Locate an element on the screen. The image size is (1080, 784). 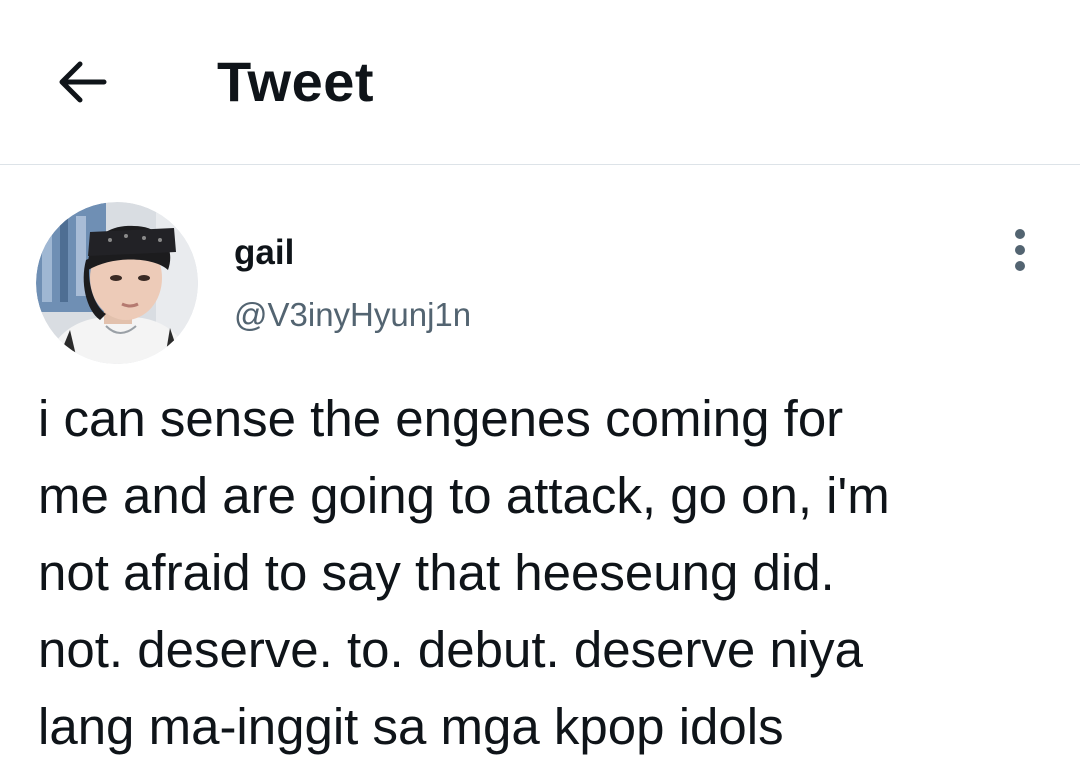
arrow-left-icon is located at coordinates (83, 82).